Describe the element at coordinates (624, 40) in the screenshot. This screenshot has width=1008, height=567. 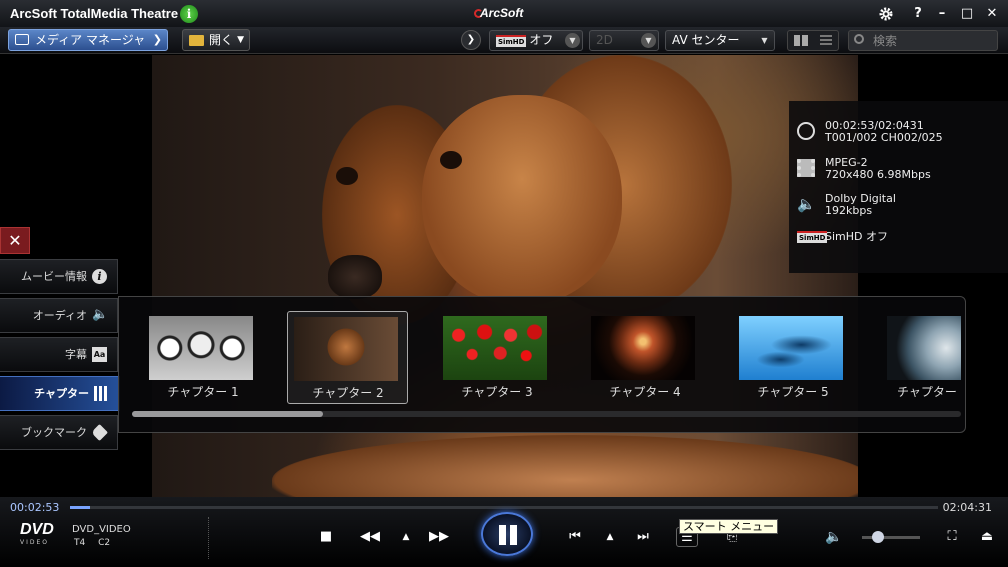
I see `2d-3d-select: 2D ▼` at that location.